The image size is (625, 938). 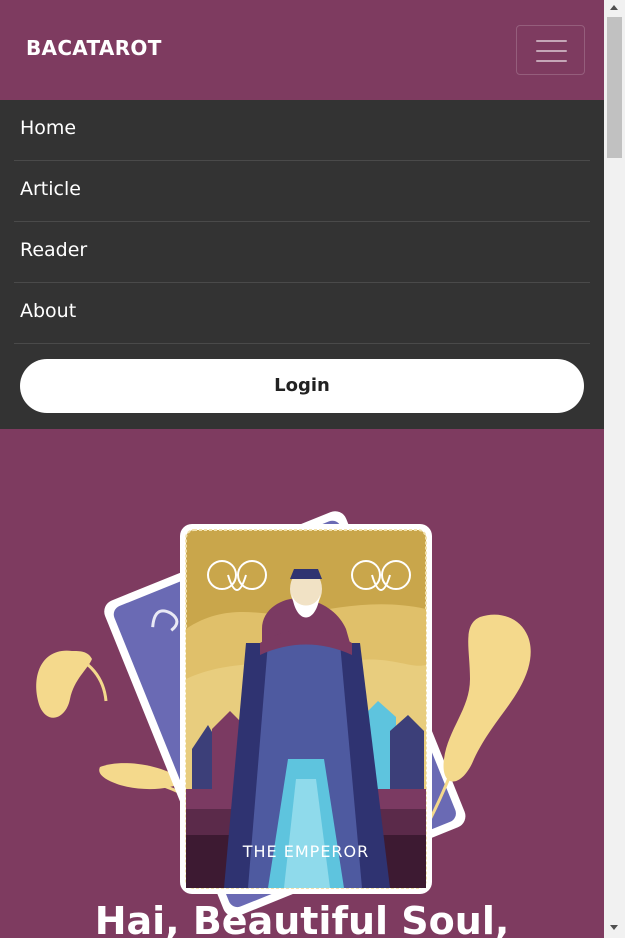 What do you see at coordinates (302, 918) in the screenshot?
I see `hero-title: Hai, Beautiful Soul,` at bounding box center [302, 918].